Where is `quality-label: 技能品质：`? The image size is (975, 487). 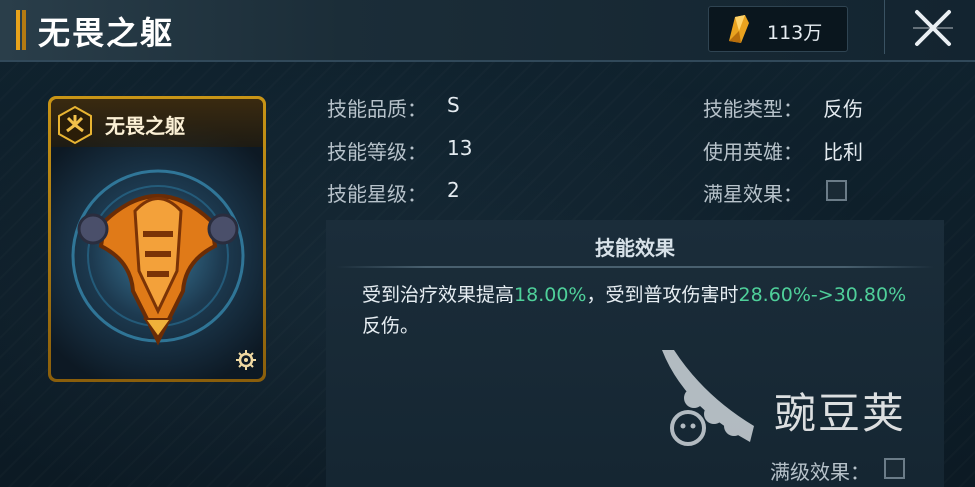 quality-label: 技能品质： is located at coordinates (377, 109).